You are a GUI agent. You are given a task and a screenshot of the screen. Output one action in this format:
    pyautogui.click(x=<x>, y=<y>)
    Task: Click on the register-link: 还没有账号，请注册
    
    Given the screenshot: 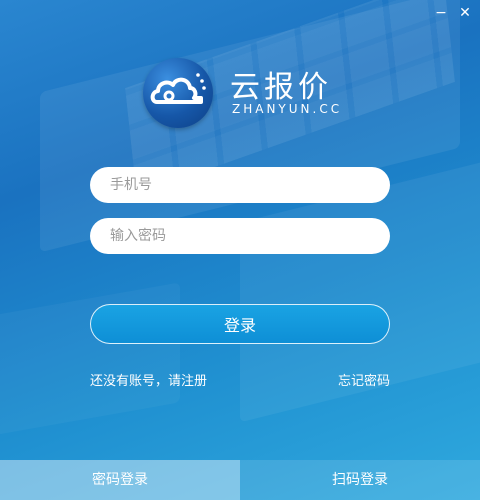 What is the action you would take?
    pyautogui.click(x=148, y=379)
    